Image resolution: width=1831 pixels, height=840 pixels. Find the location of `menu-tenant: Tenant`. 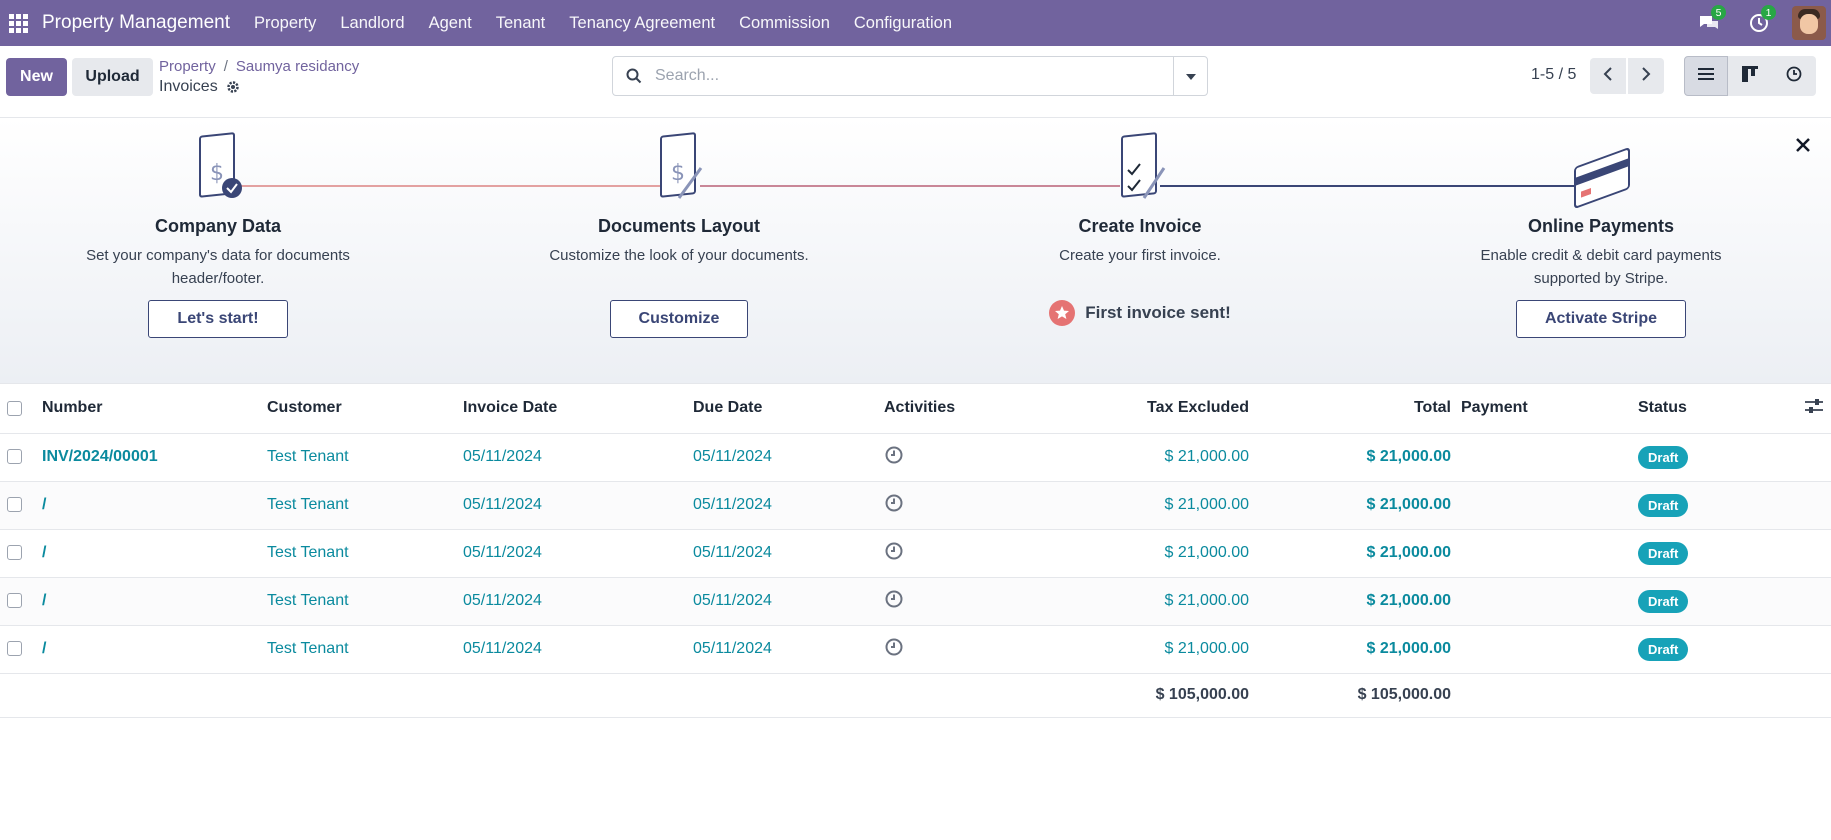

menu-tenant: Tenant is located at coordinates (521, 23).